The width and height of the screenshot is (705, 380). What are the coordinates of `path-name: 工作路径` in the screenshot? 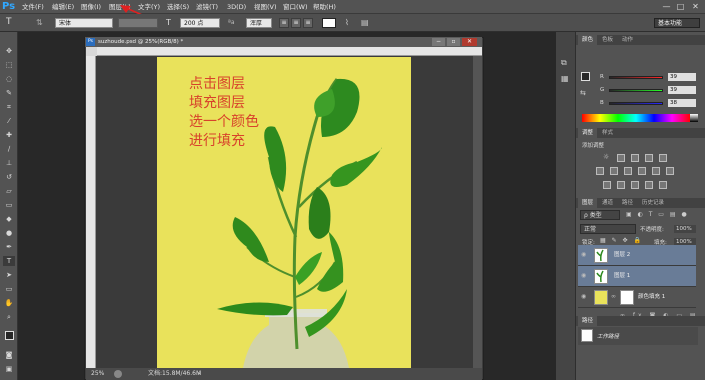 It's located at (608, 336).